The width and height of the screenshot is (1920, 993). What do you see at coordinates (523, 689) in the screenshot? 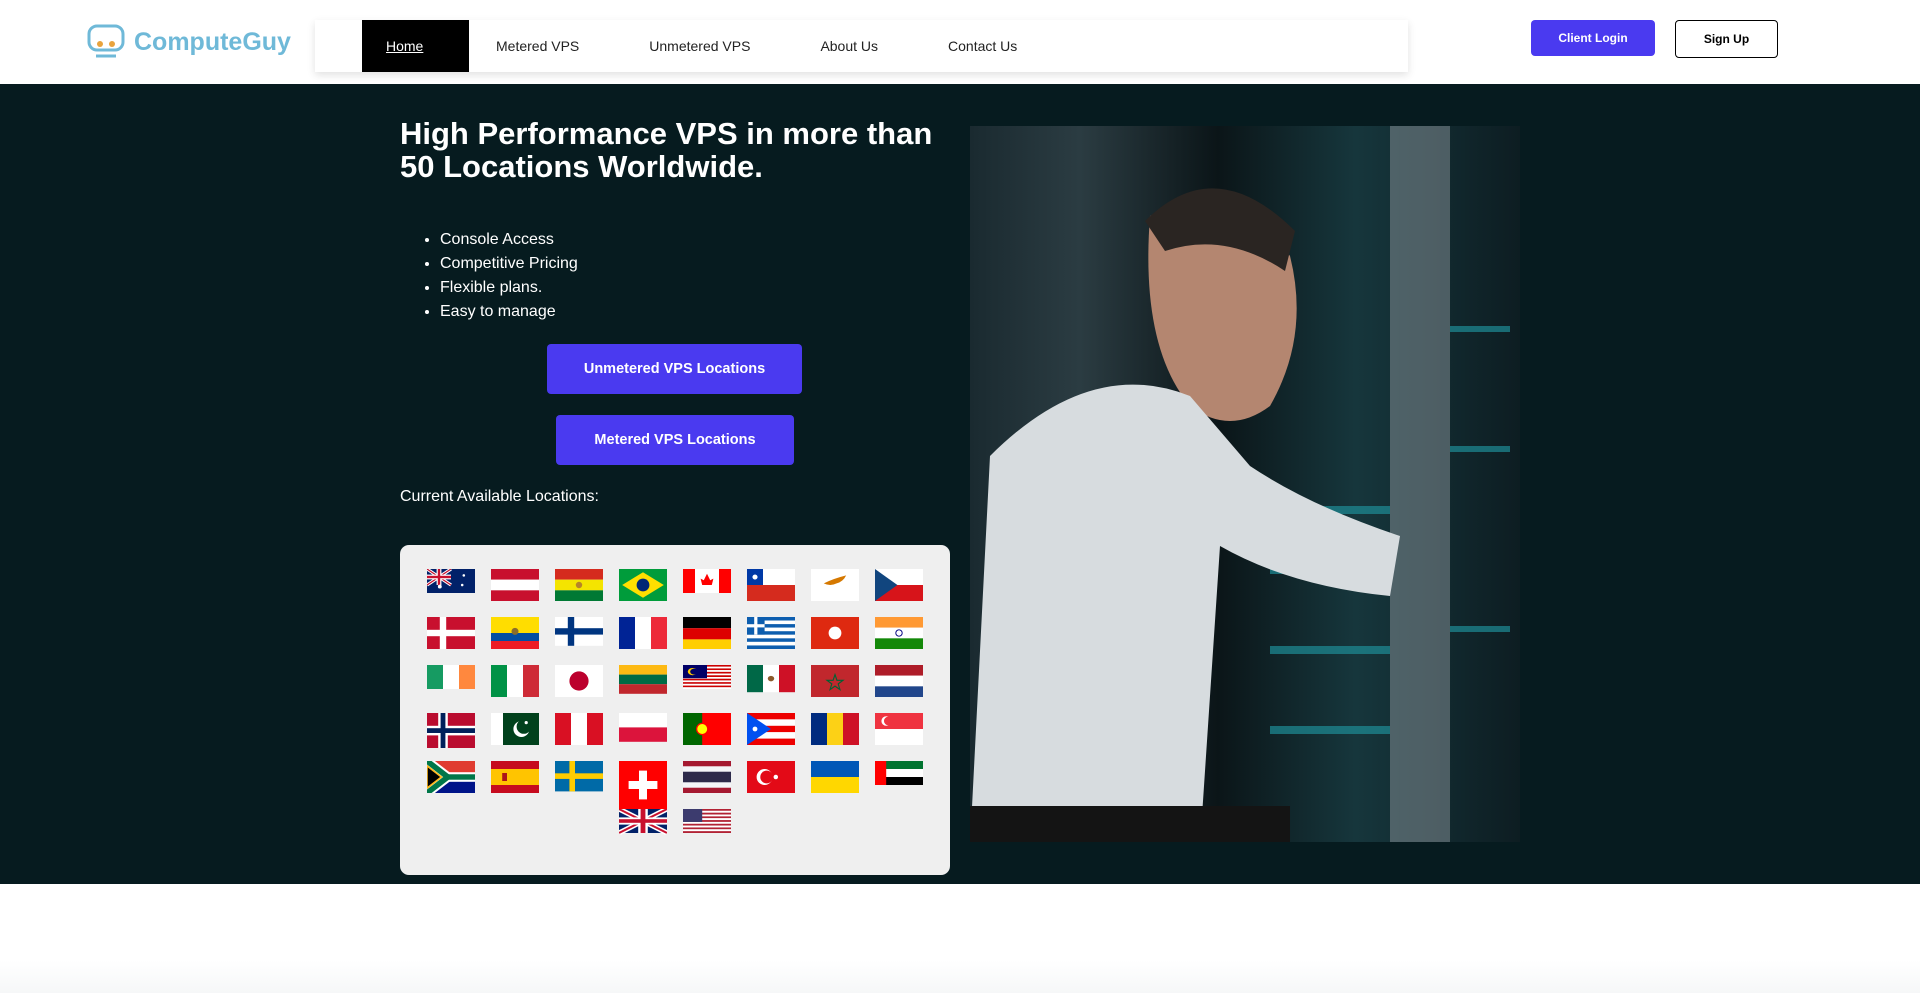
I see `flag-it-icon` at bounding box center [523, 689].